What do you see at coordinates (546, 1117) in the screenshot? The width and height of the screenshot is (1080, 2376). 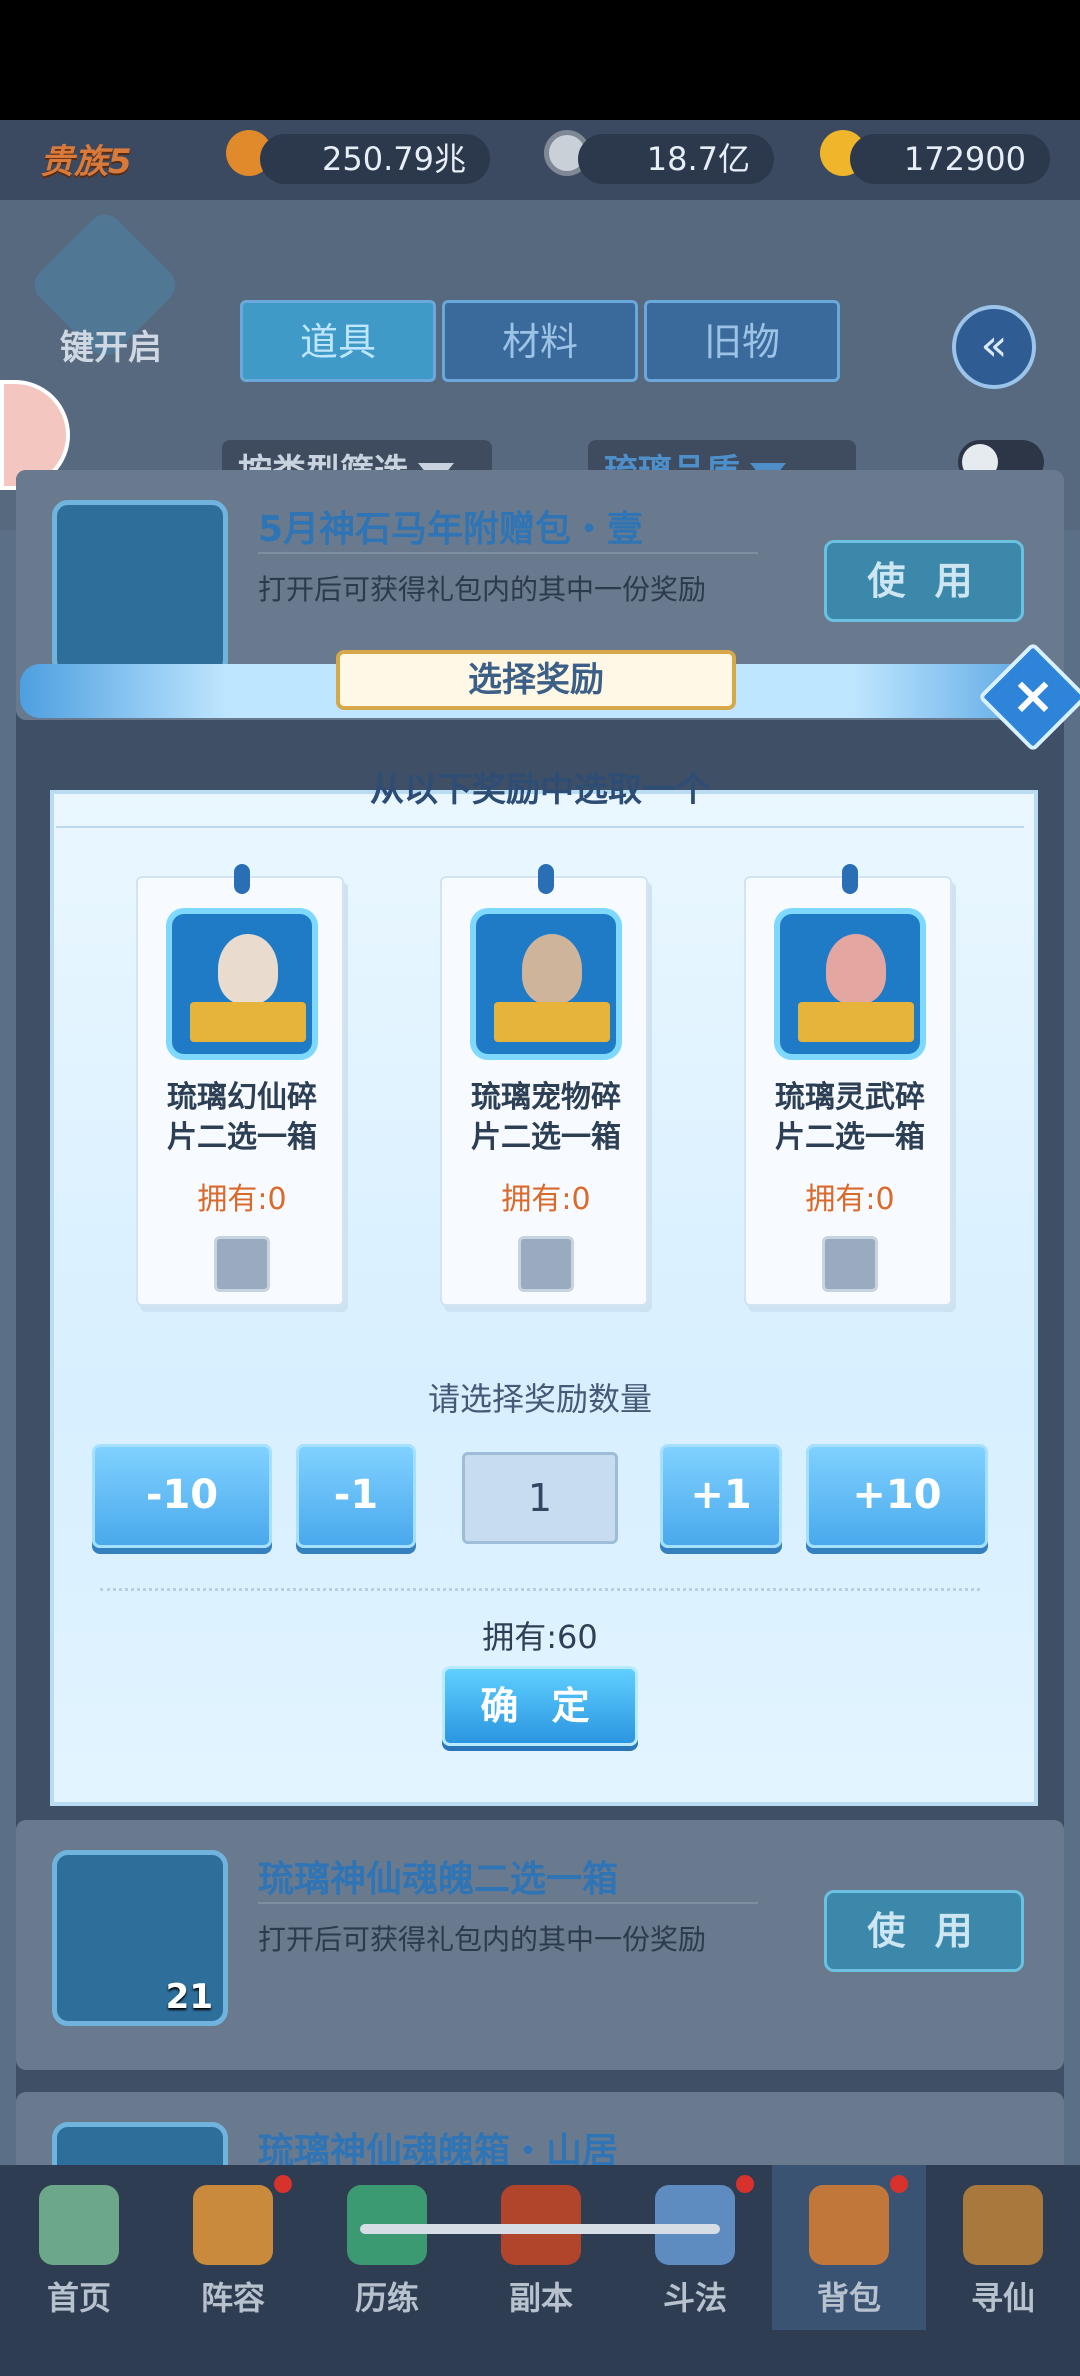 I see `reward-name: 琉璃宠物碎片二选一箱` at bounding box center [546, 1117].